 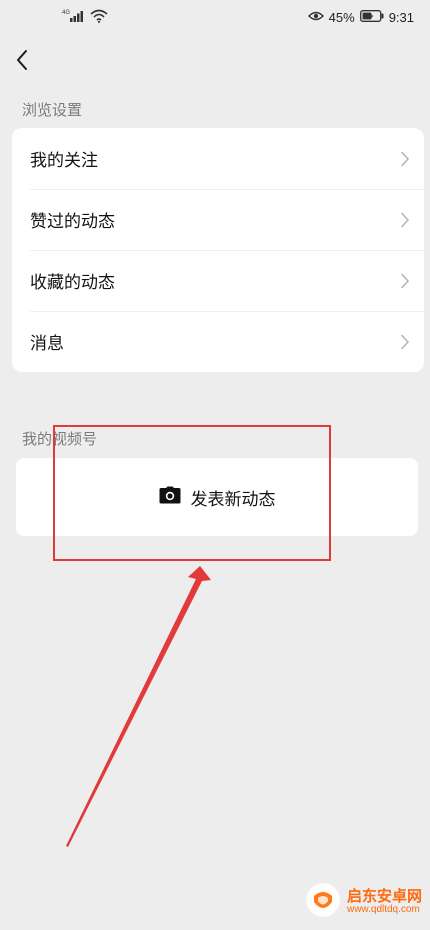 I want to click on svg-text: 4G, so click(x=66, y=13).